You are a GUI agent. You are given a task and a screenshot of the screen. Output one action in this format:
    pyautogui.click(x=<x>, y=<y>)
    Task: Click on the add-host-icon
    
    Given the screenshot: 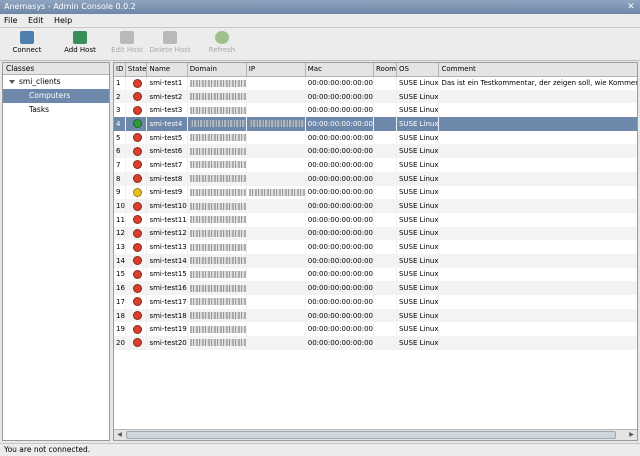 What is the action you would take?
    pyautogui.click(x=80, y=37)
    